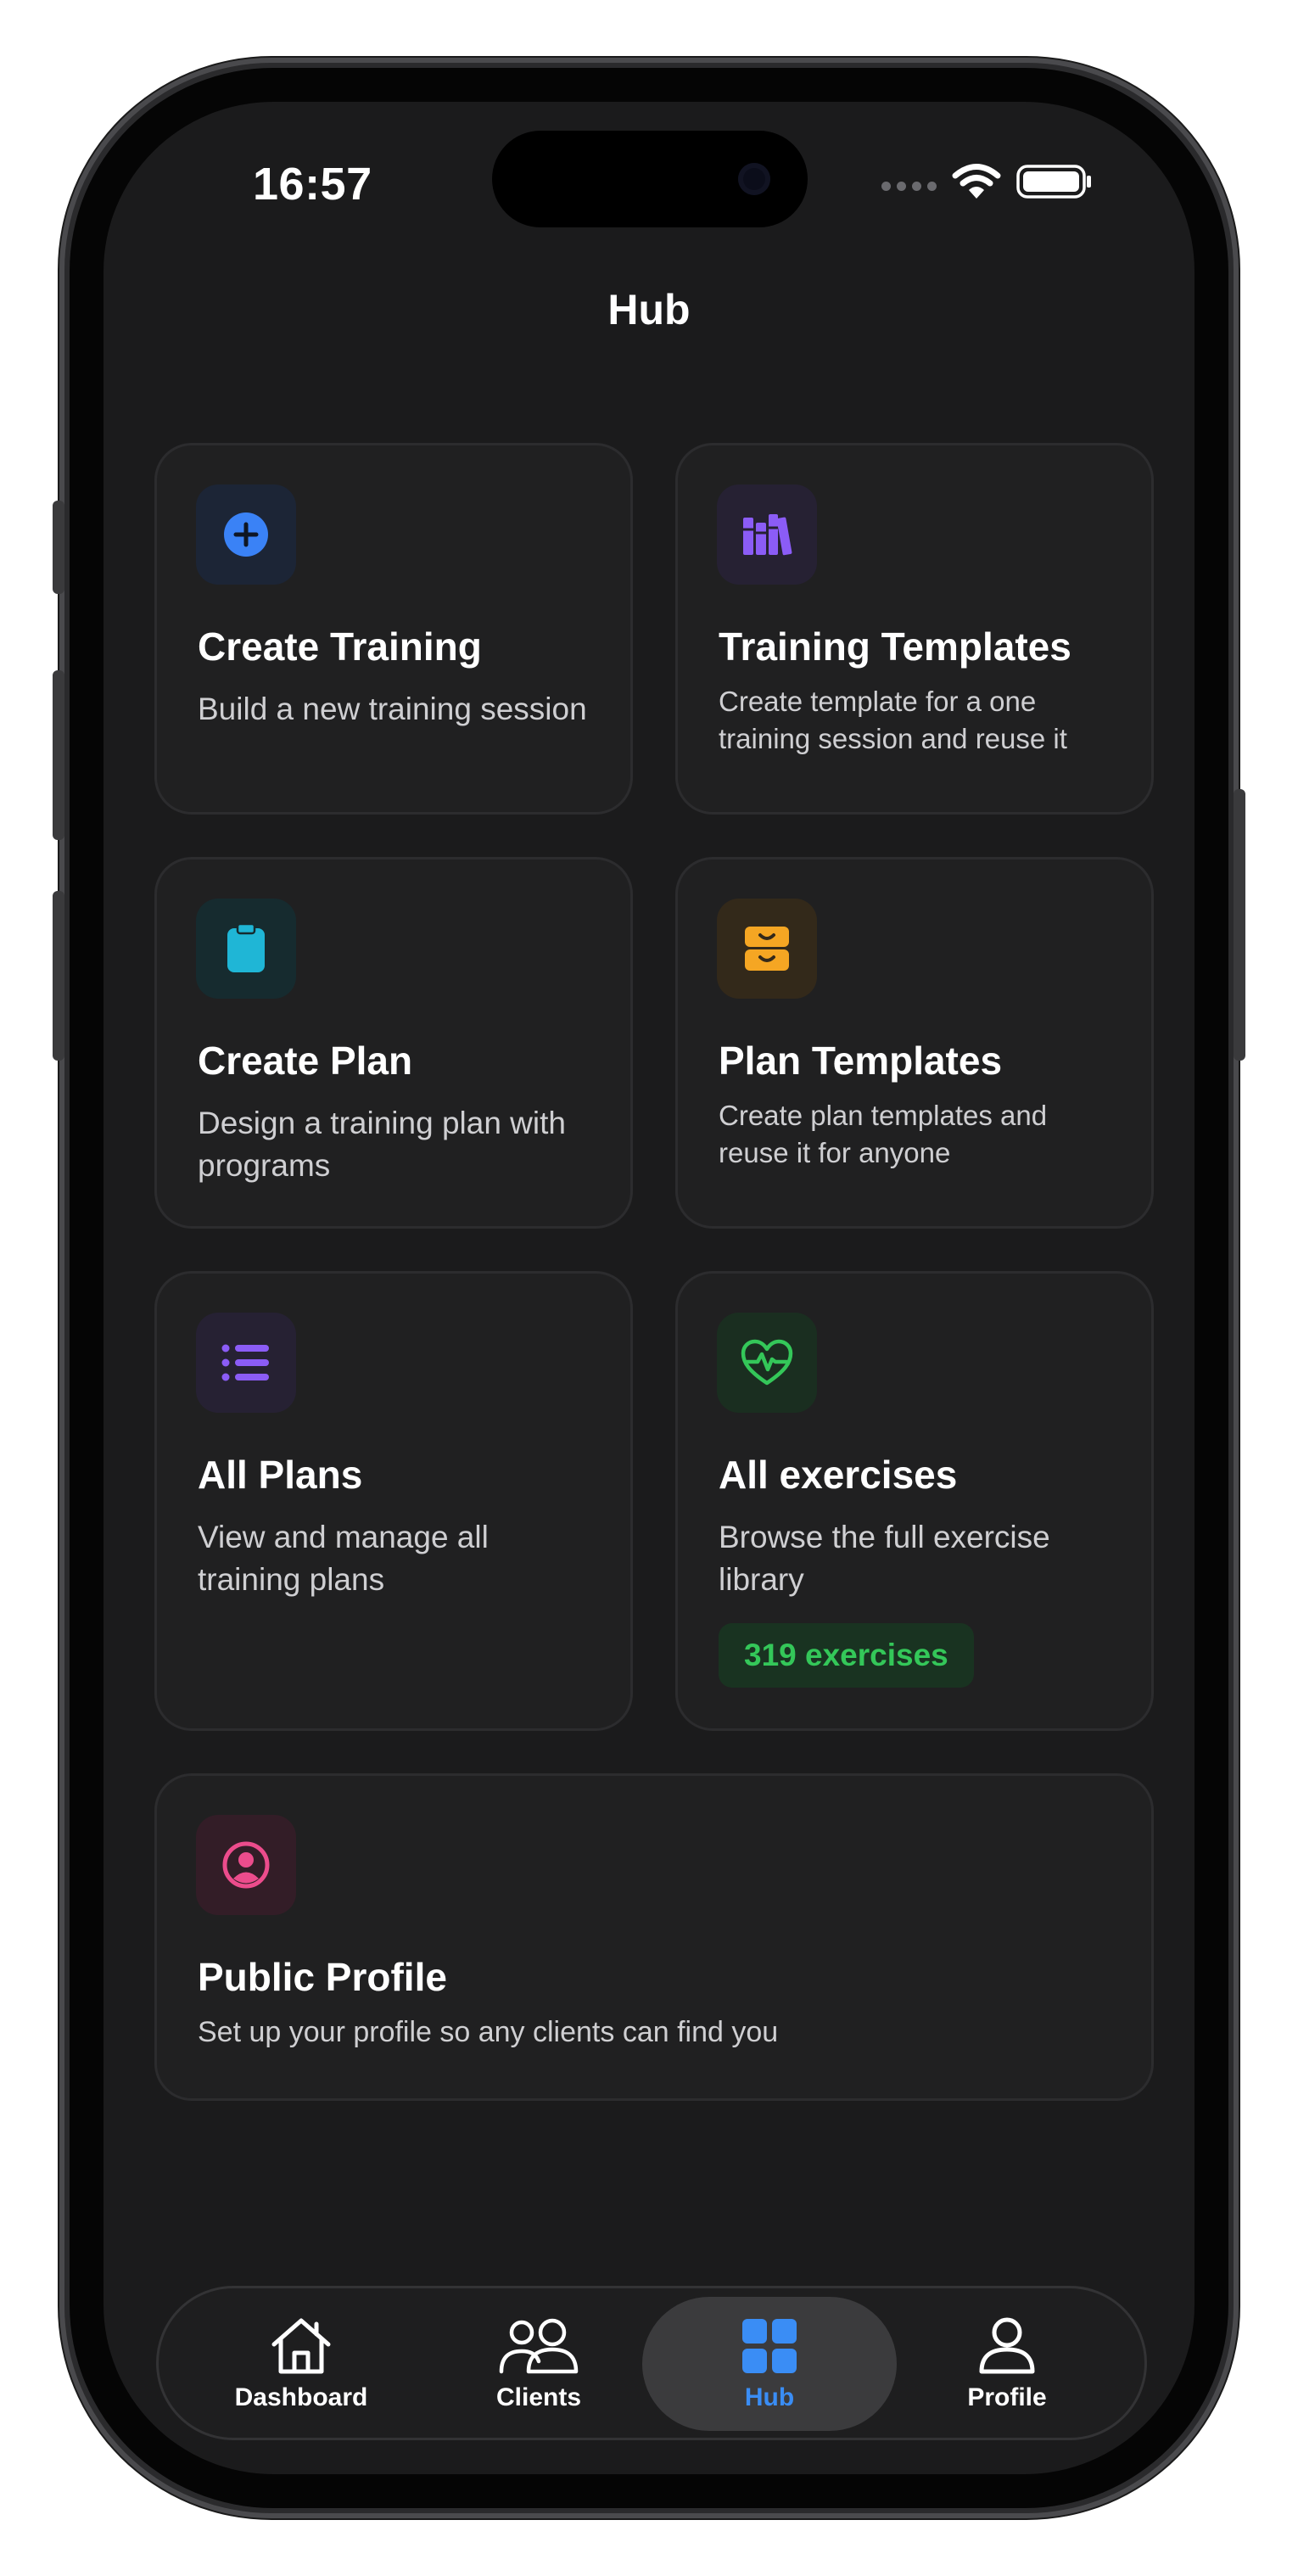 The width and height of the screenshot is (1298, 2576). What do you see at coordinates (539, 2346) in the screenshot?
I see `users-icon` at bounding box center [539, 2346].